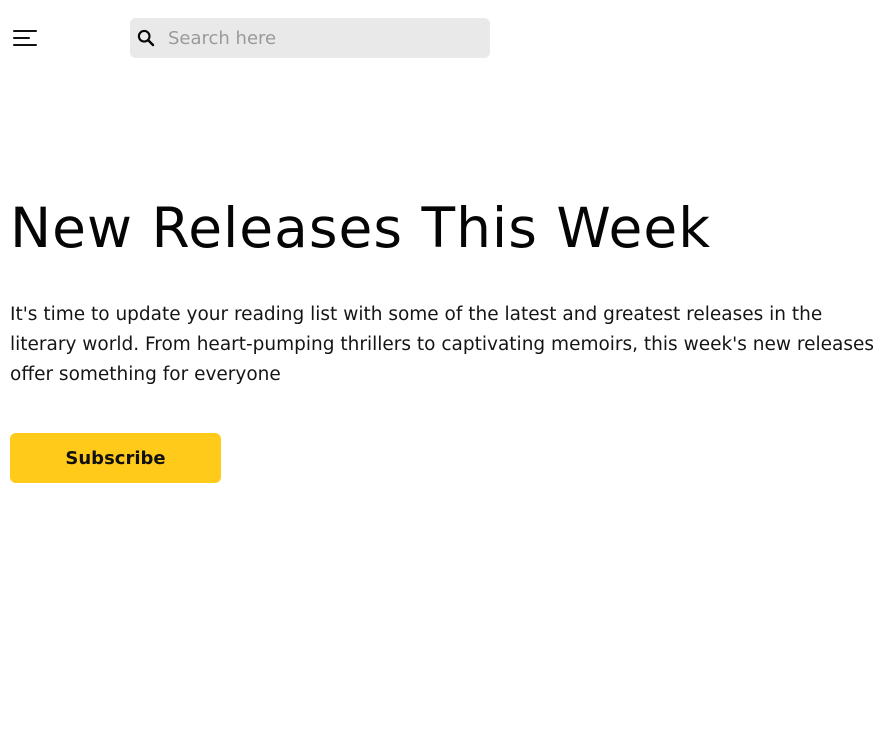 The image size is (891, 741). I want to click on hamburger-menu-icon, so click(25, 38).